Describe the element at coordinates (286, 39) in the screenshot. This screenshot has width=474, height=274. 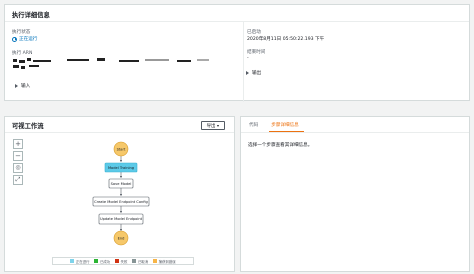
I see `started-value: 2020年8月11日 05:50:22.193 下午` at that location.